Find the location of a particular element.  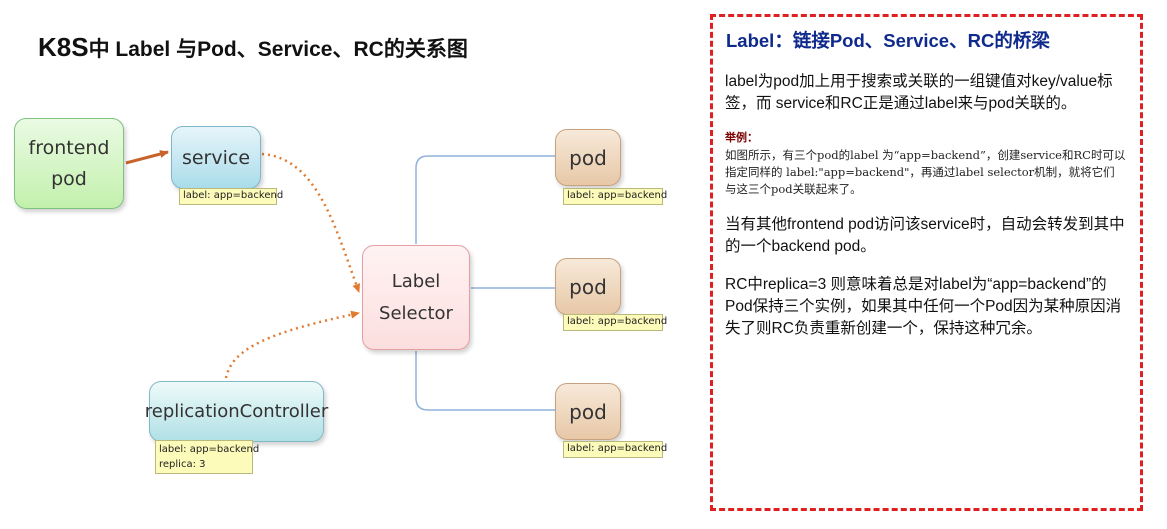

pod-3-label: pod is located at coordinates (588, 411).